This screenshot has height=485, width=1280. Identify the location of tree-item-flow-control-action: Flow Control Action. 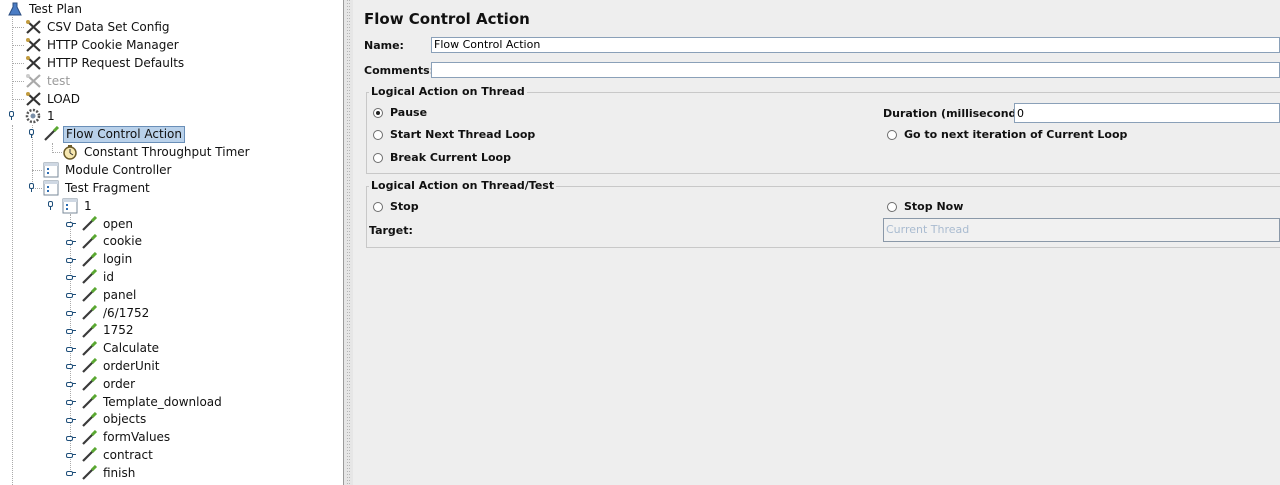
(114, 134).